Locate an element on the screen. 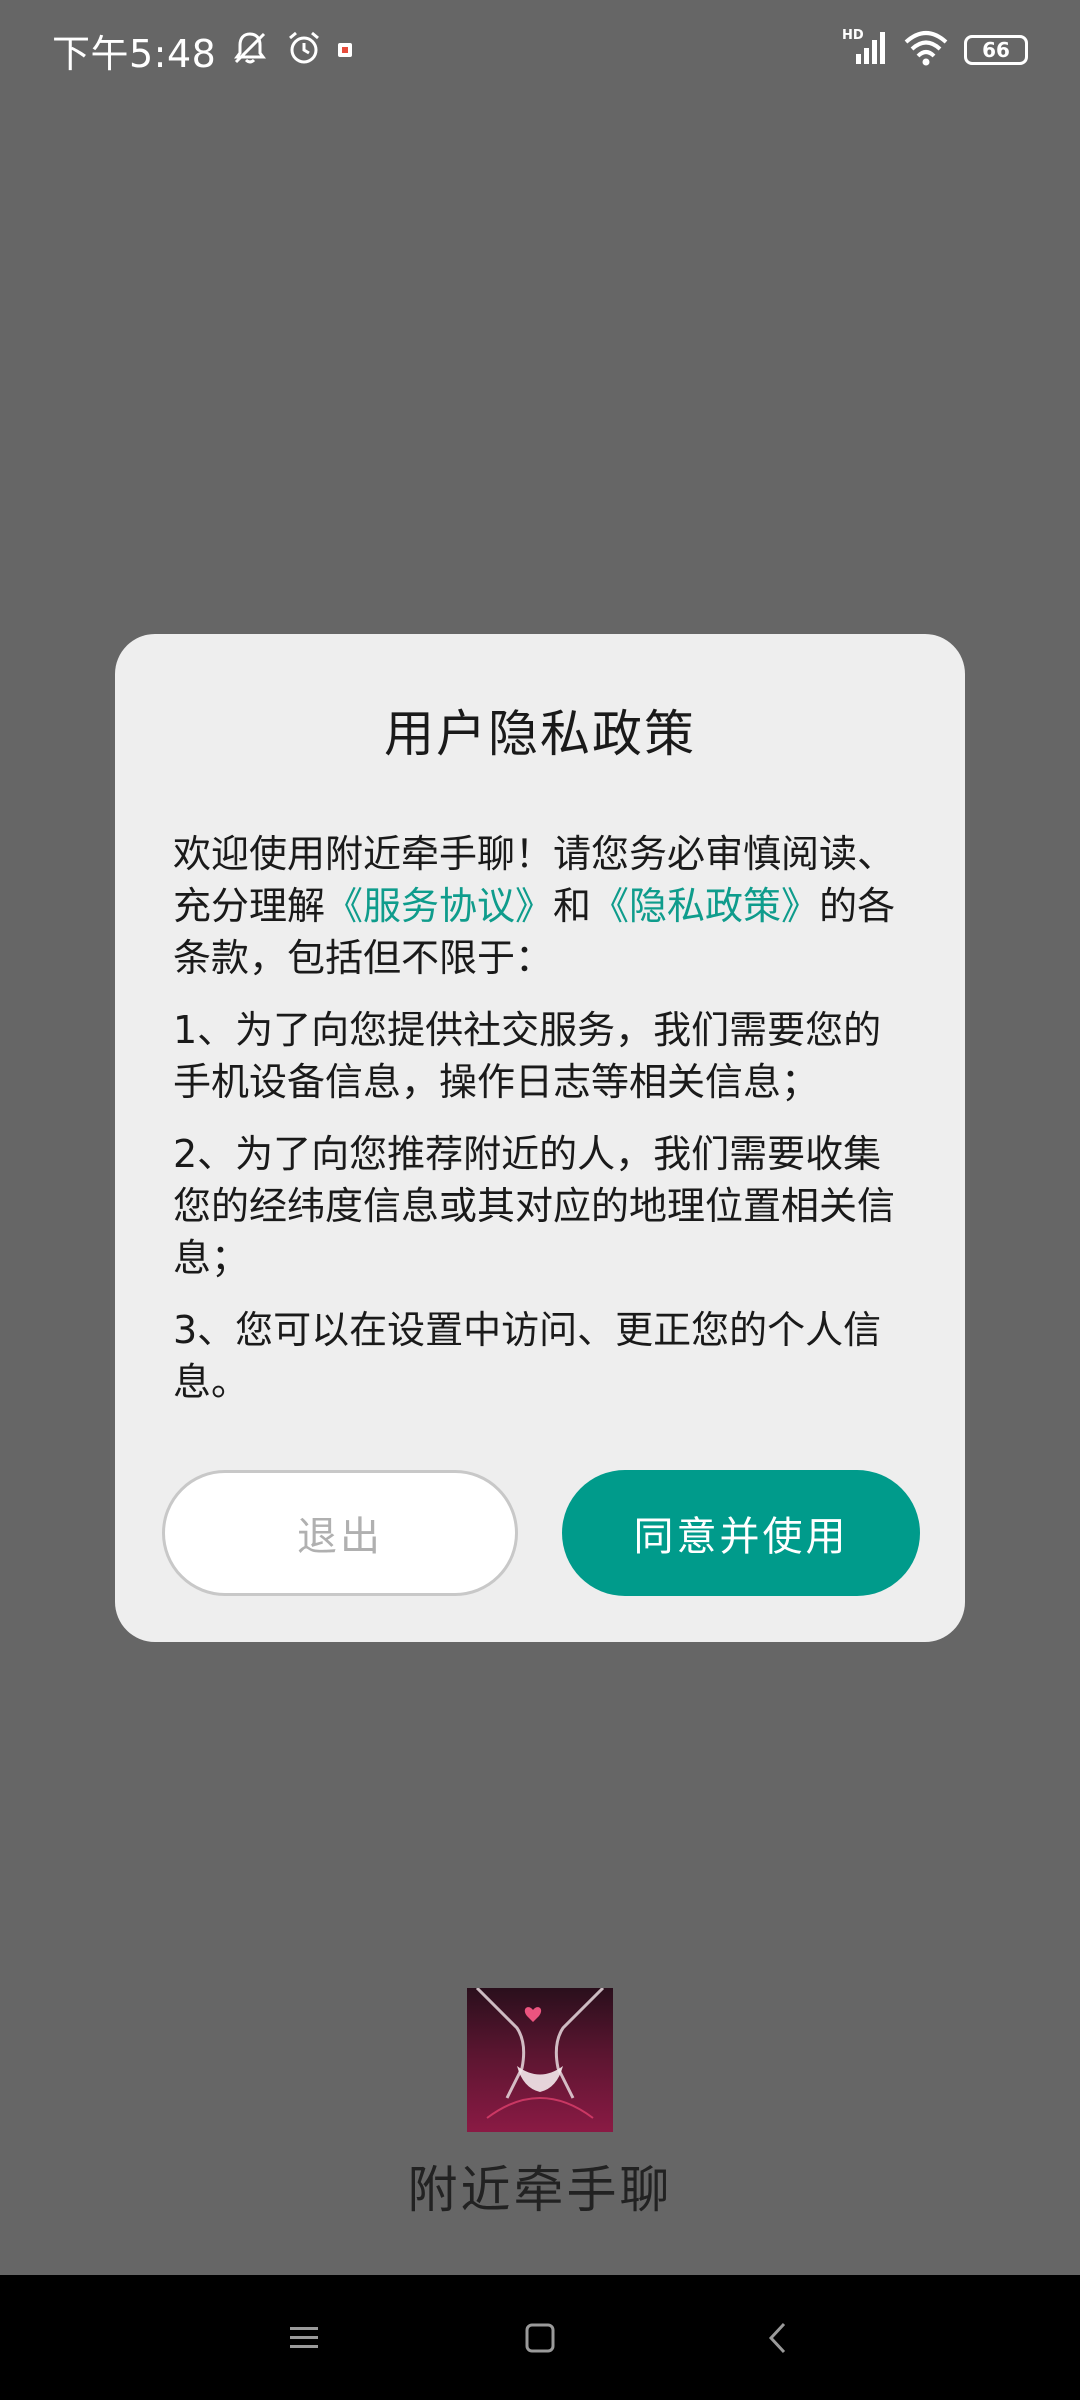  status-bar: 下午5:48 HD 66 is located at coordinates (540, 50).